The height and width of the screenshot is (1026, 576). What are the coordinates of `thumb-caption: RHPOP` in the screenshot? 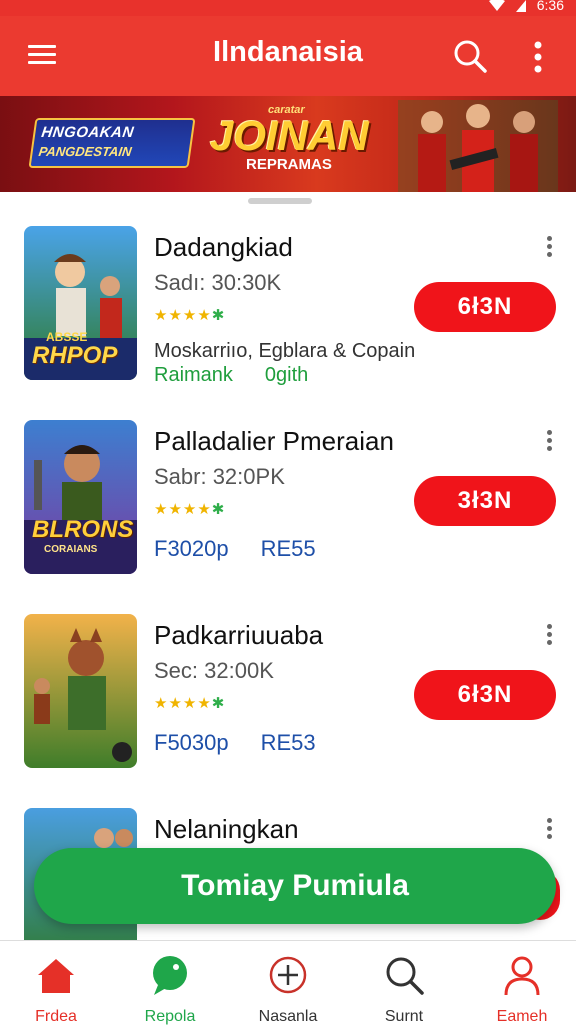 It's located at (75, 355).